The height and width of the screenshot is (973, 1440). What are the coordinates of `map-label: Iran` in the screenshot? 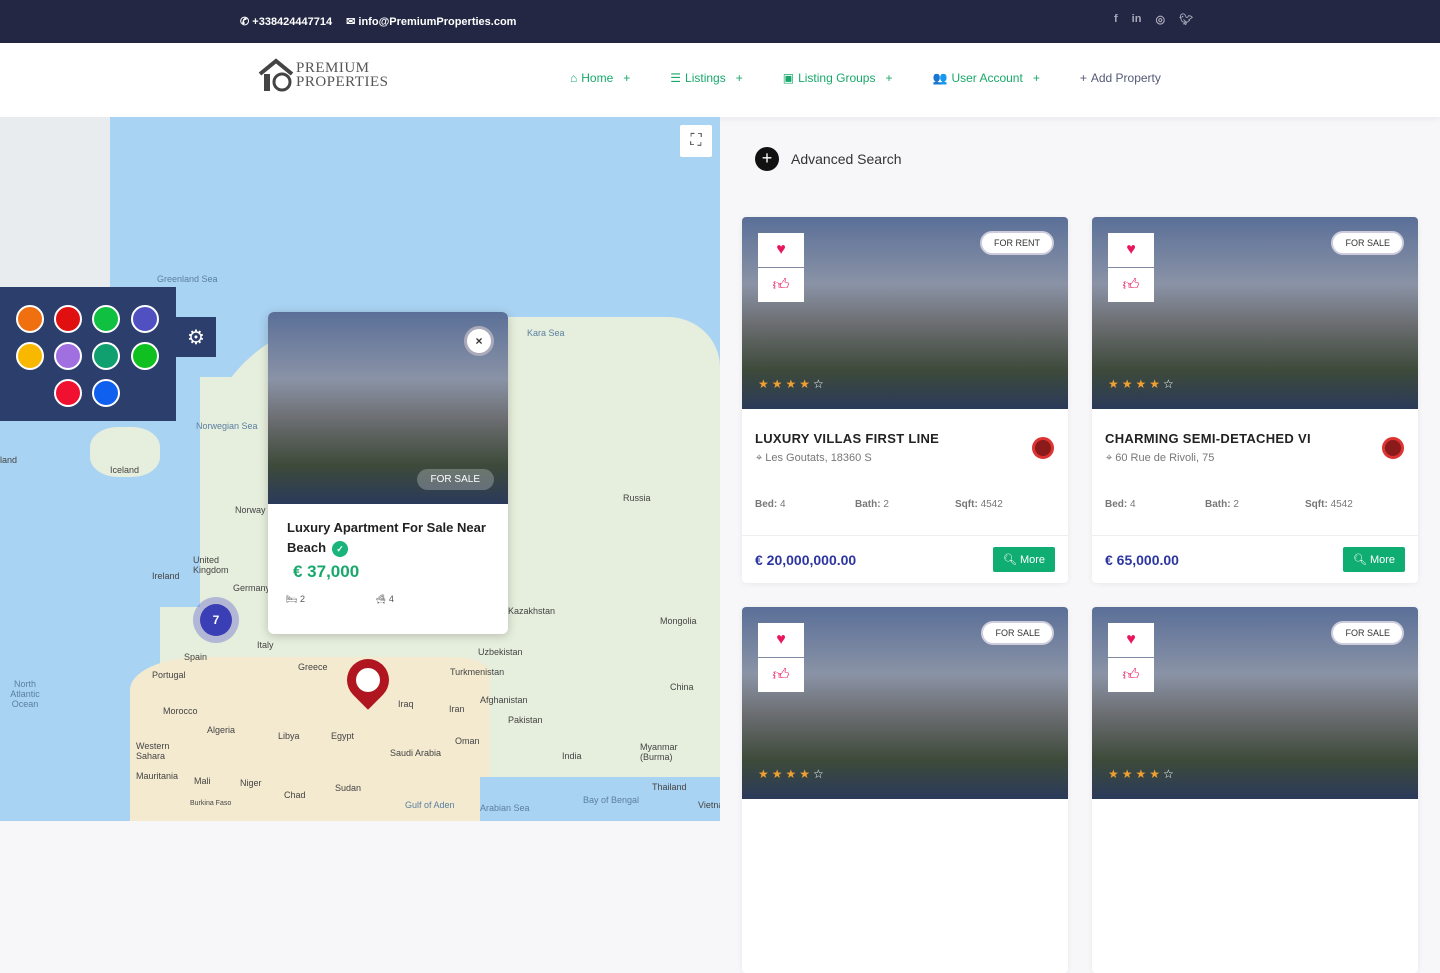 It's located at (457, 709).